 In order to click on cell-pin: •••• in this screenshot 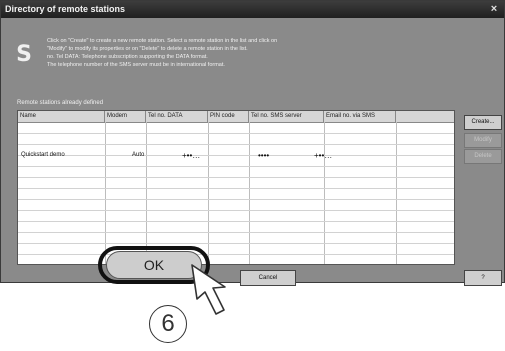, I will do `click(264, 155)`.